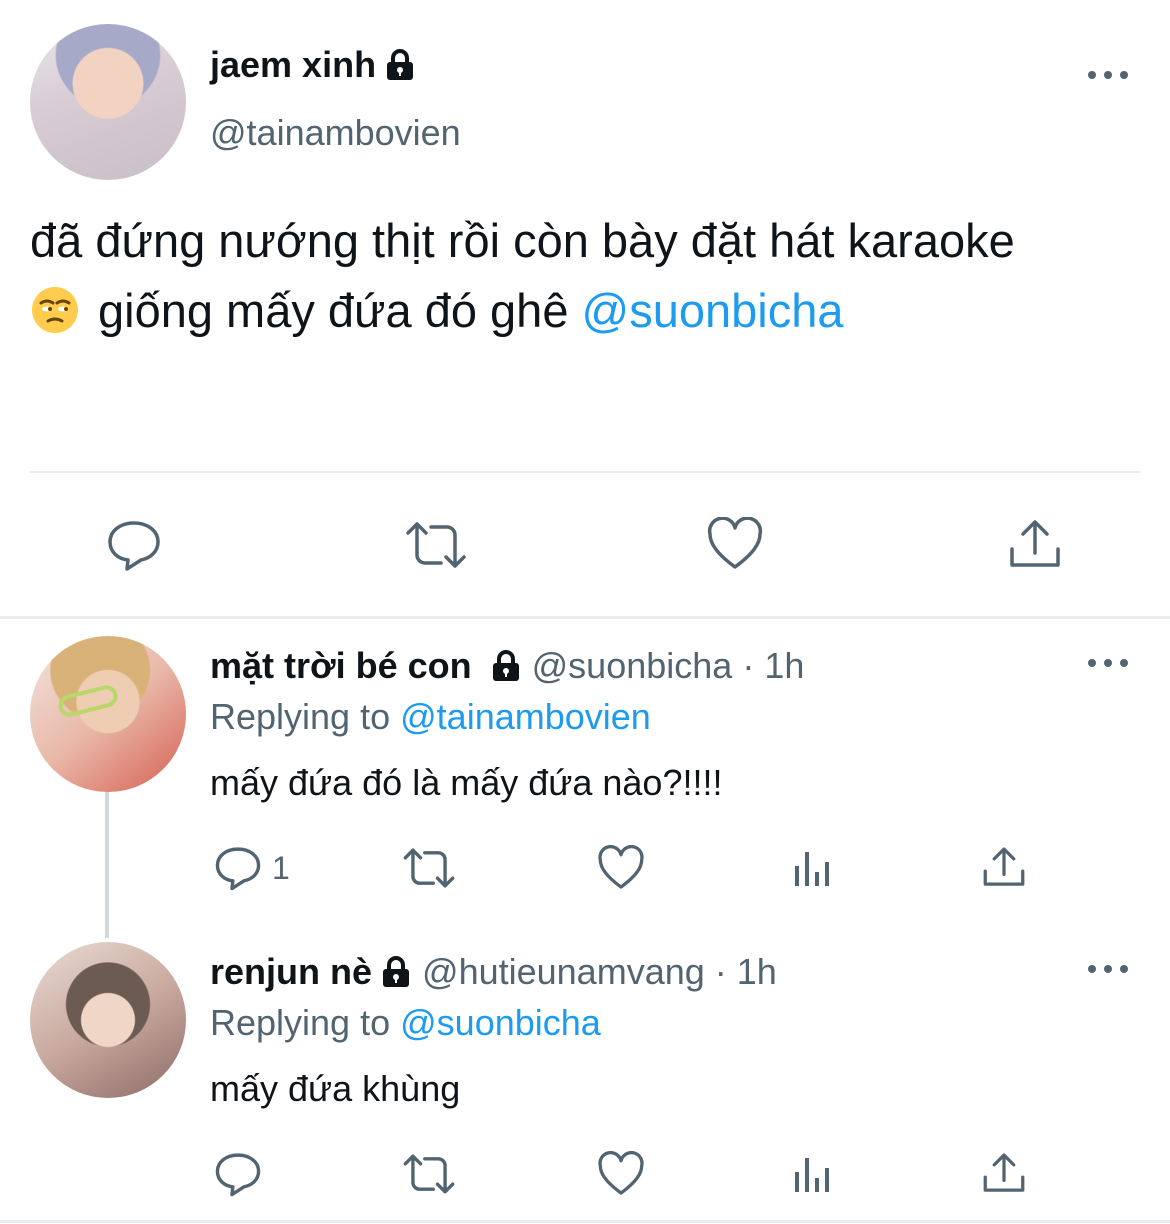 The image size is (1170, 1224). I want to click on display-name: renjun nè, so click(291, 972).